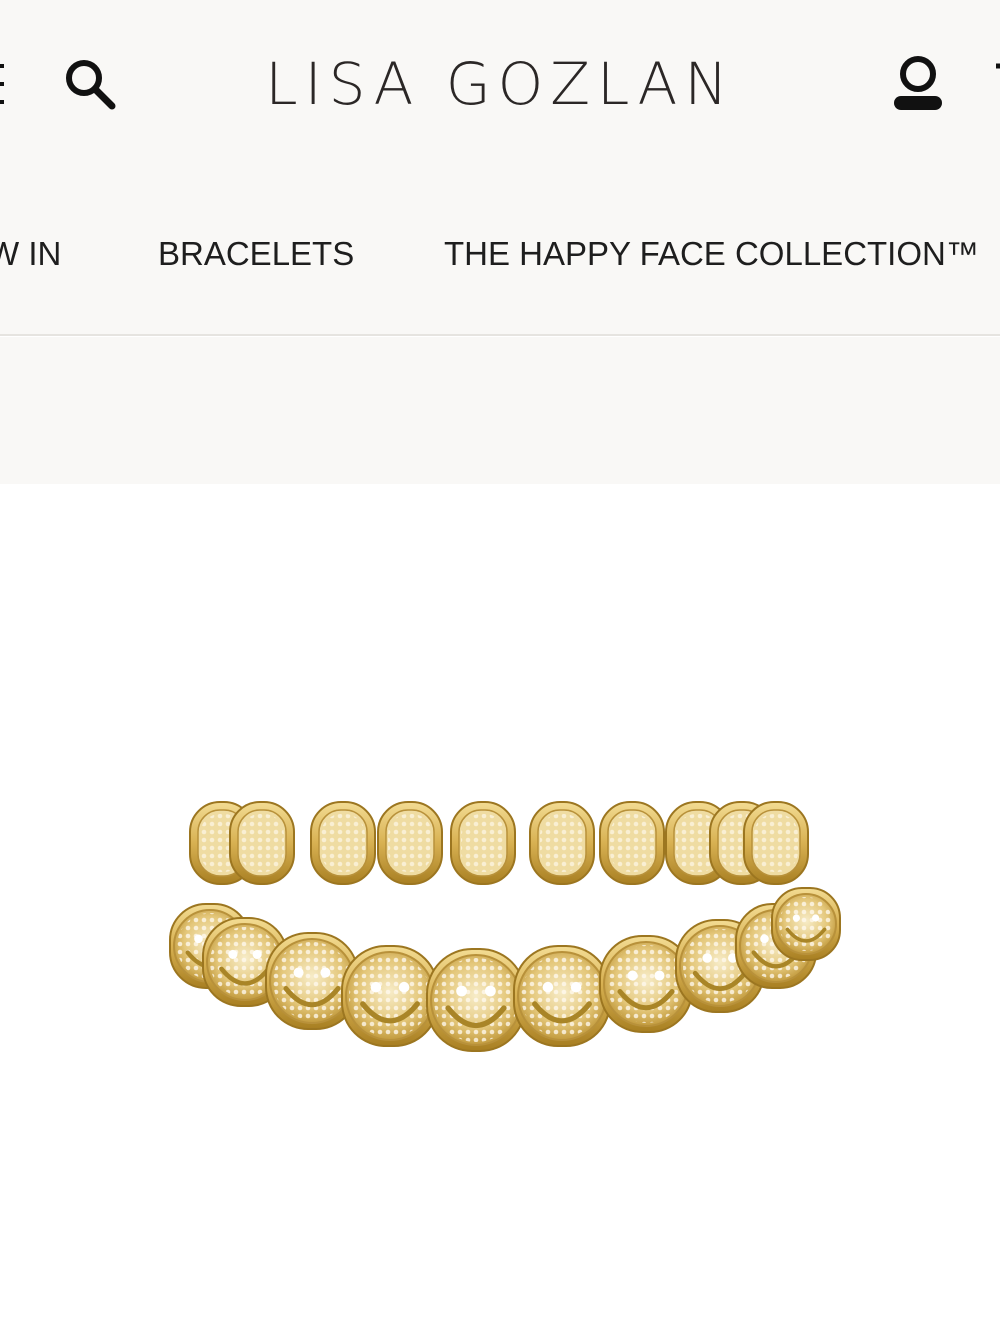 The height and width of the screenshot is (1333, 1000). I want to click on cart-icon, so click(995, 77).